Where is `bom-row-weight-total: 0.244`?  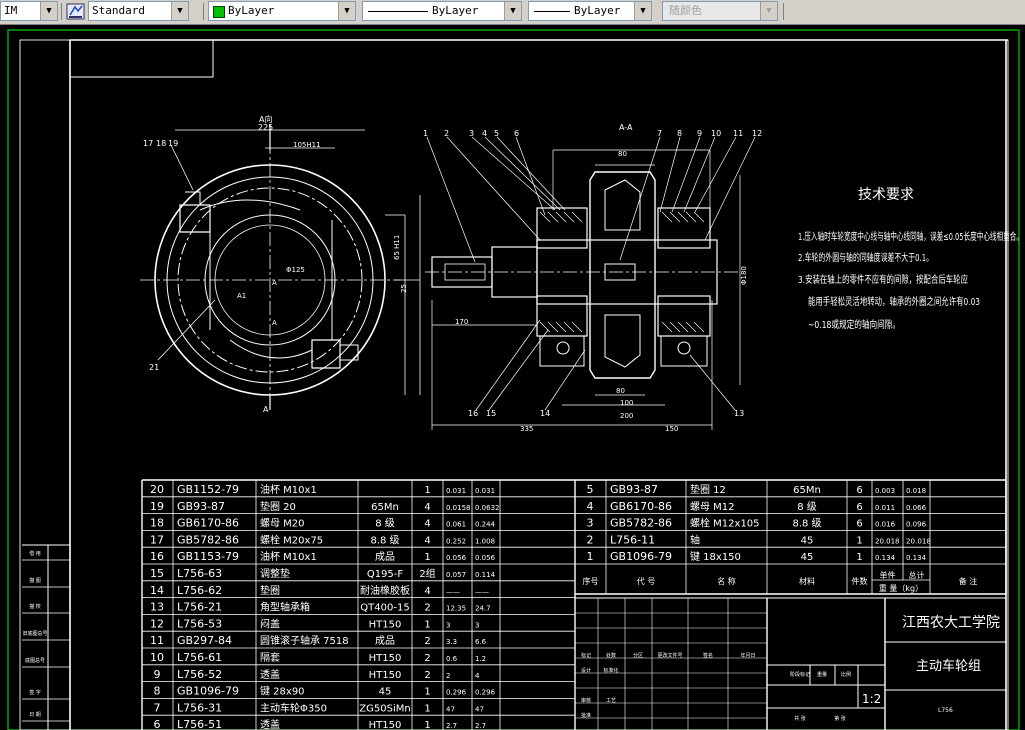
bom-row-weight-total: 0.244 is located at coordinates (485, 525).